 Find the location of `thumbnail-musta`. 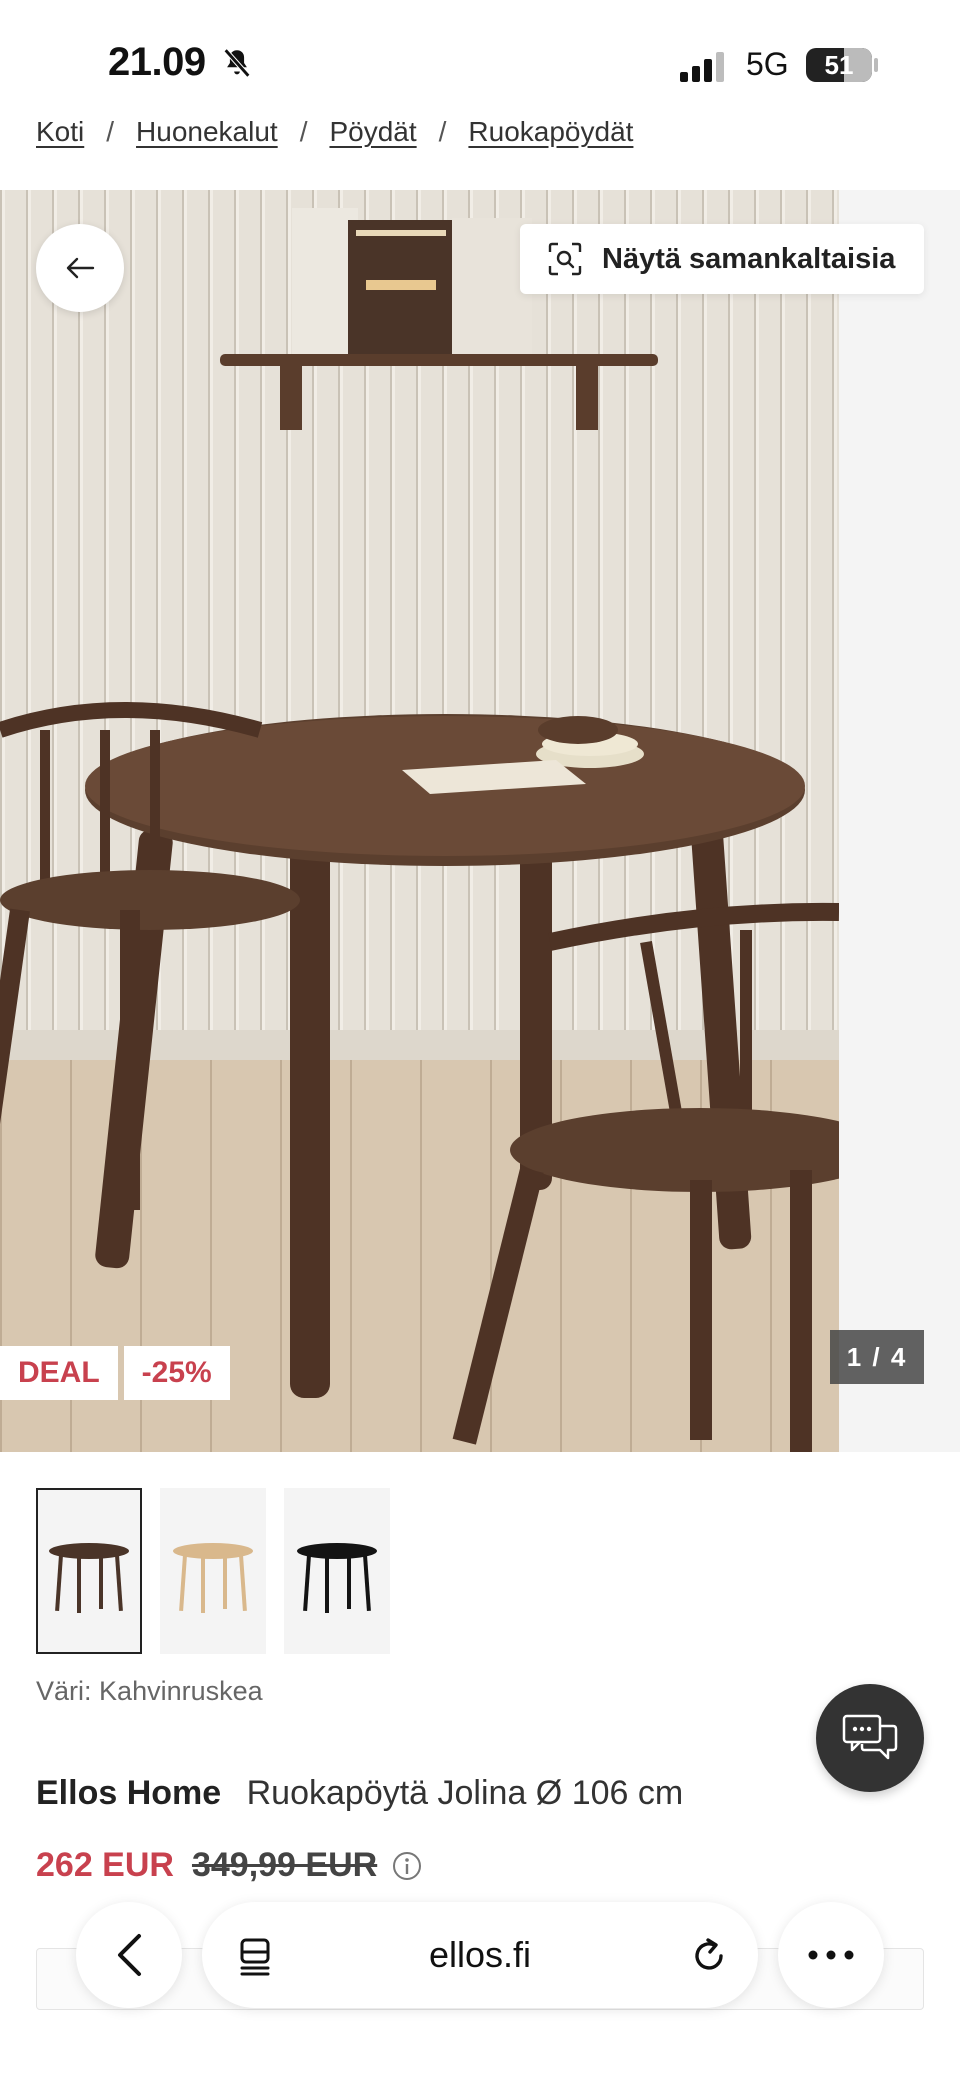

thumbnail-musta is located at coordinates (337, 1571).